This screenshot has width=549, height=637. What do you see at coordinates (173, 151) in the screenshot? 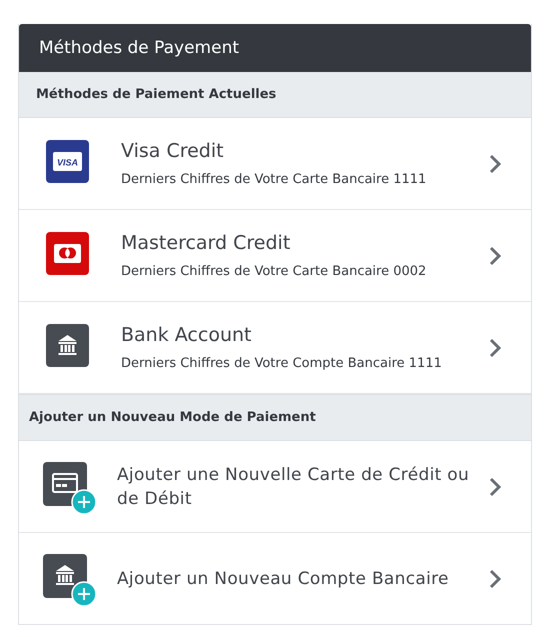
I see `method-title: Visa Credit` at bounding box center [173, 151].